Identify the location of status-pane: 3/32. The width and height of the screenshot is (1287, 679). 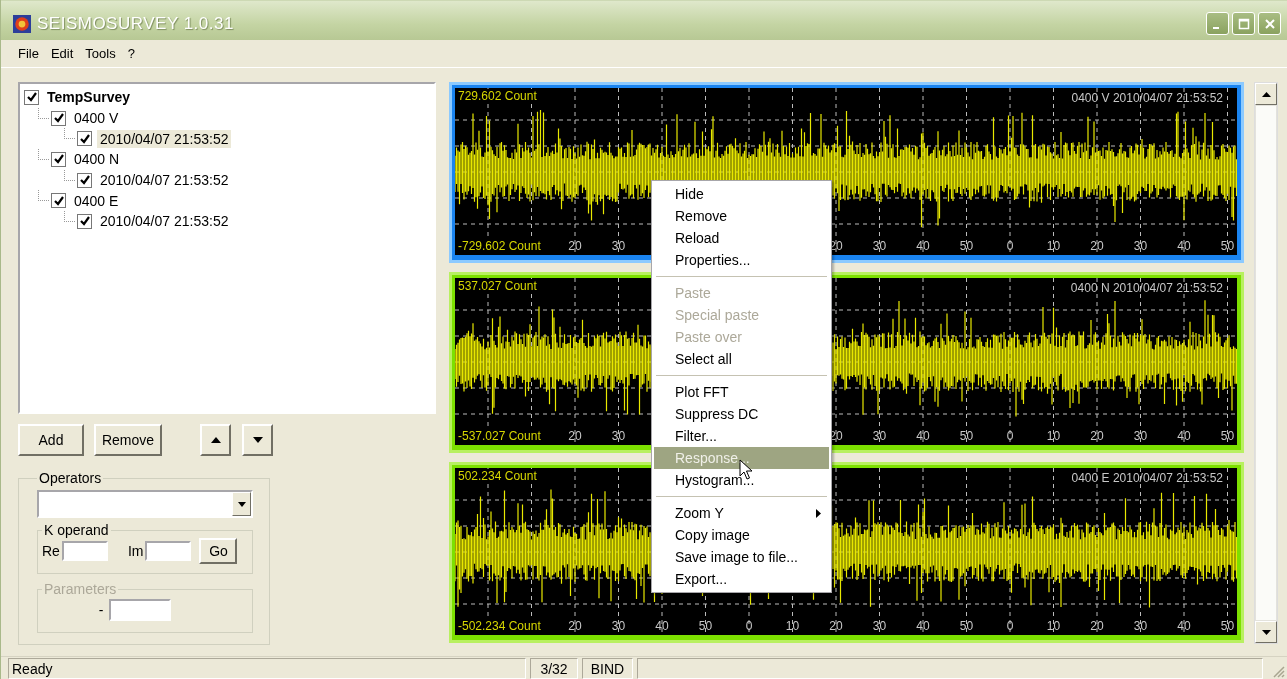
(554, 668).